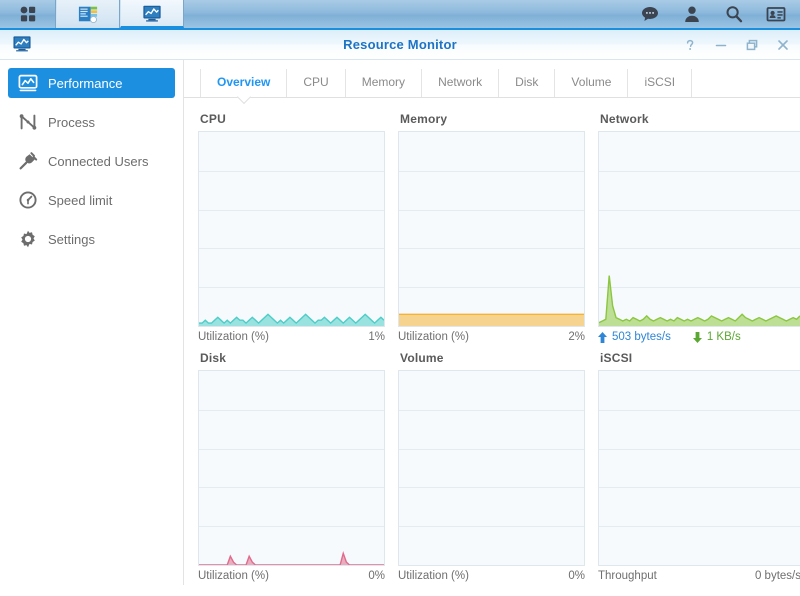 The width and height of the screenshot is (800, 596). Describe the element at coordinates (721, 45) in the screenshot. I see `minimize-button` at that location.